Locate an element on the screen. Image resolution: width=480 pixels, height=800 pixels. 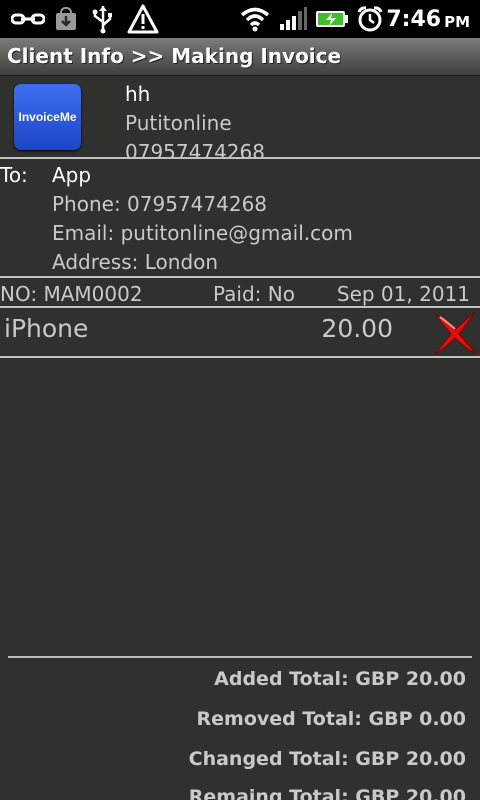
status-bar: 7:46 PM is located at coordinates (240, 19).